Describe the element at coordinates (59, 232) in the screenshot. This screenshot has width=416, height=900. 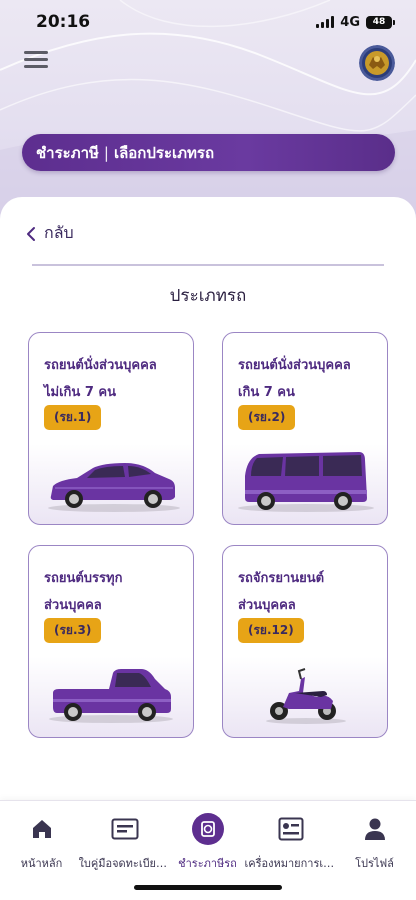
I see `back-label: กลับ` at that location.